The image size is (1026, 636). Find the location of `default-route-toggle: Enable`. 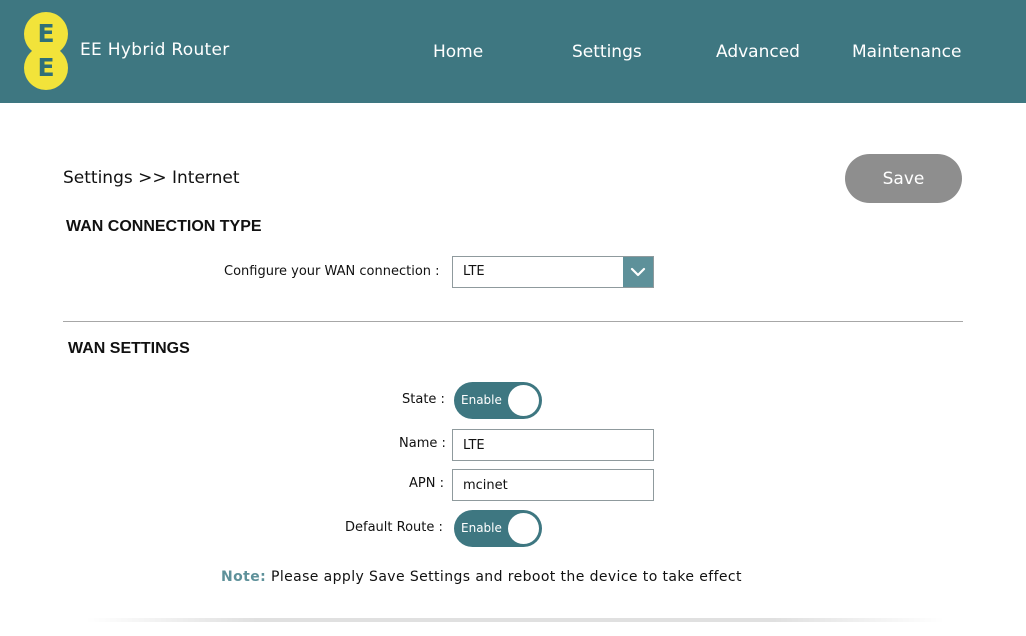

default-route-toggle: Enable is located at coordinates (498, 528).